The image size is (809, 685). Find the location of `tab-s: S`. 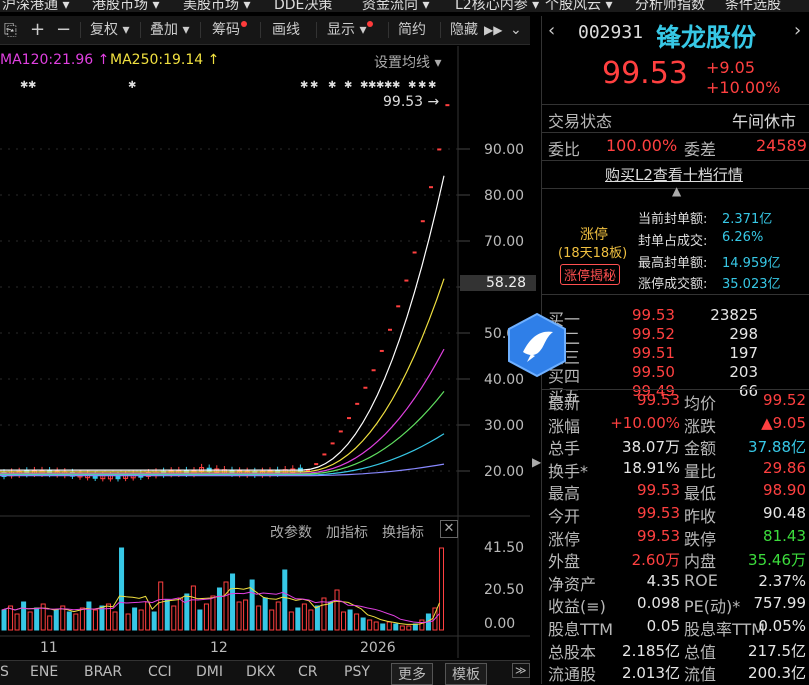

tab-s: S is located at coordinates (4, 672).